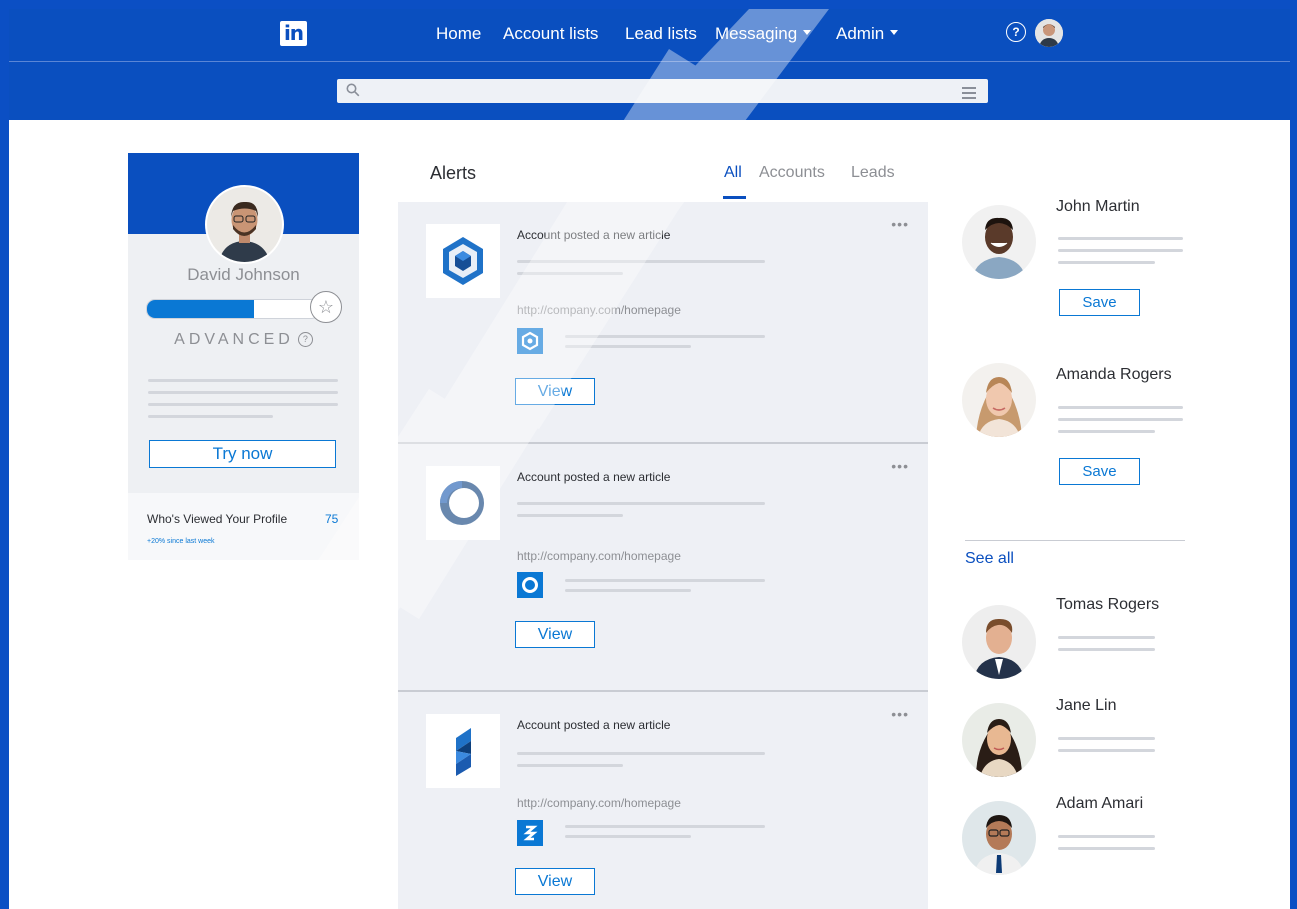 The image size is (1297, 909). Describe the element at coordinates (734, 197) in the screenshot. I see `active-tab-indicator` at that location.